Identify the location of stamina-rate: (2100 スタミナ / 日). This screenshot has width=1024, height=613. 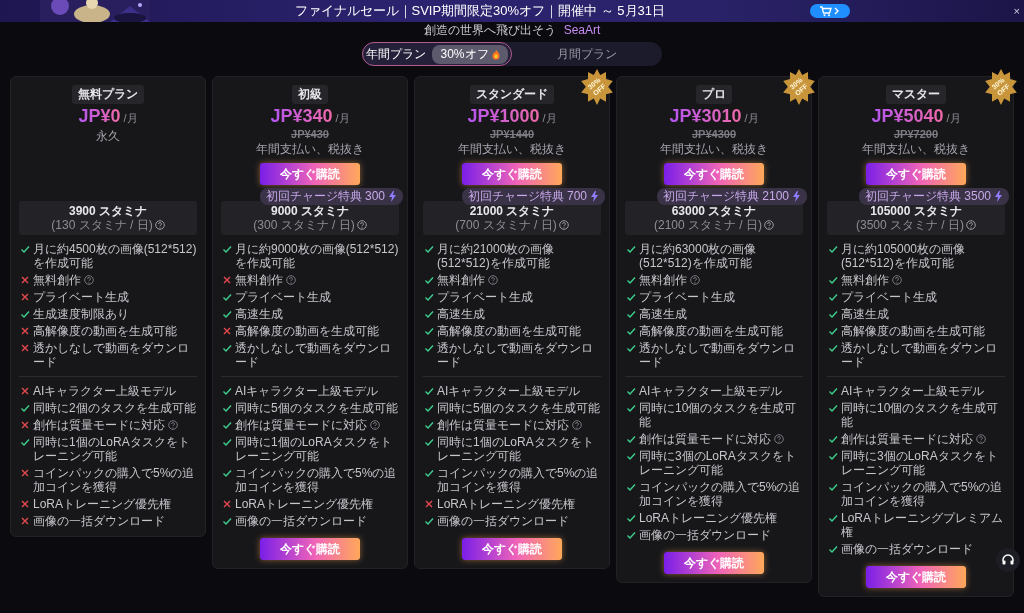
(708, 225).